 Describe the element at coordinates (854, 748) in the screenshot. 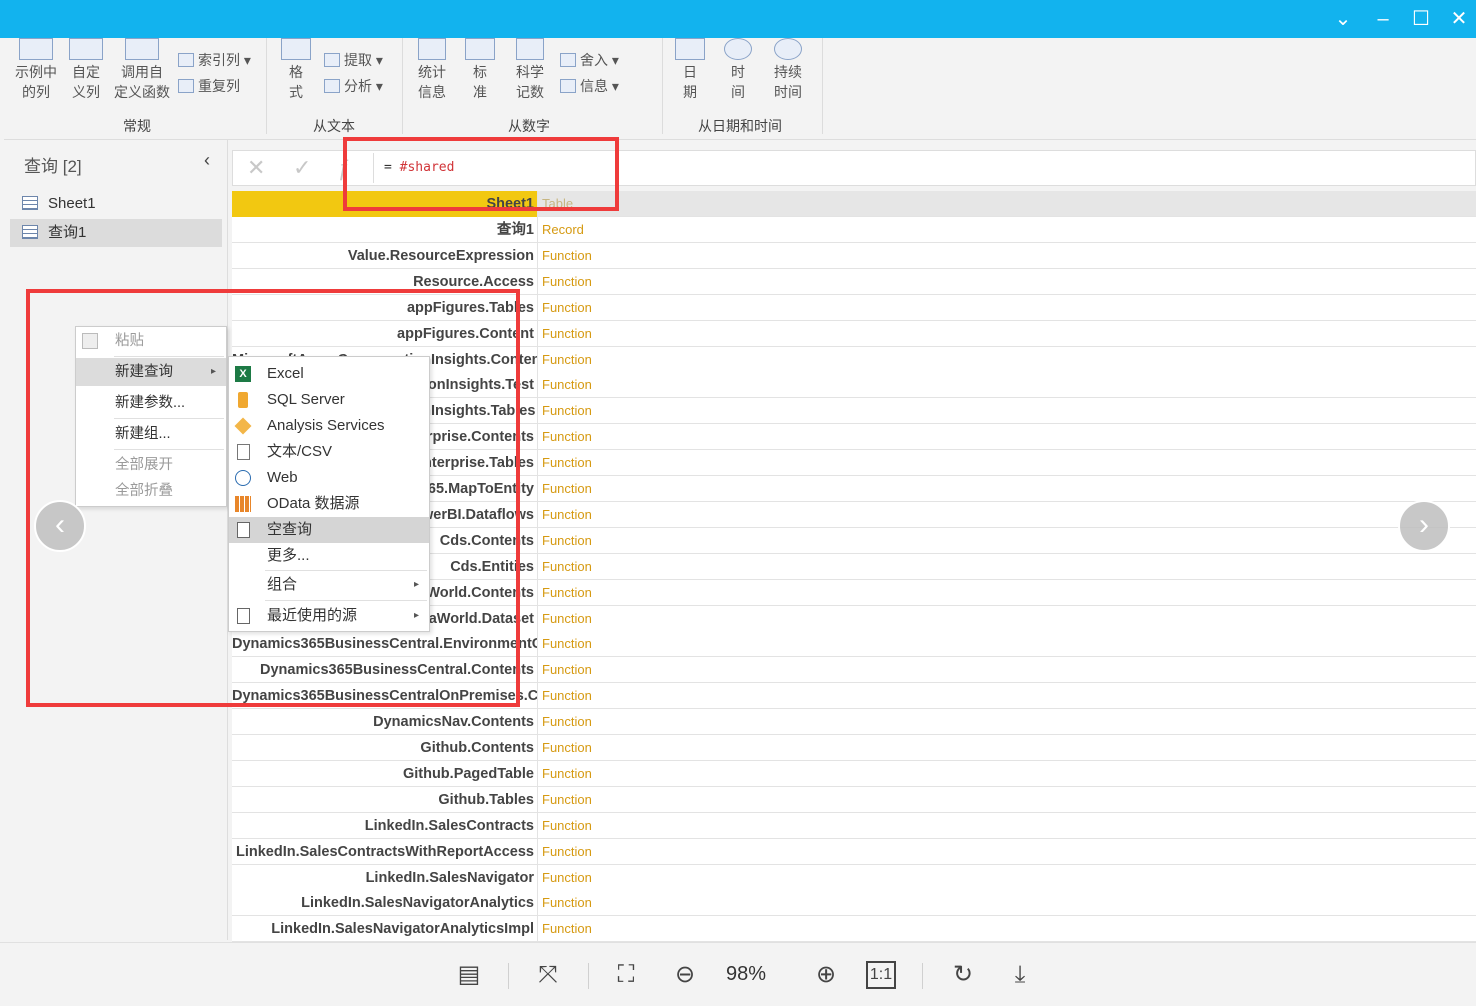

I see `table-row: Github.Contents Function` at that location.